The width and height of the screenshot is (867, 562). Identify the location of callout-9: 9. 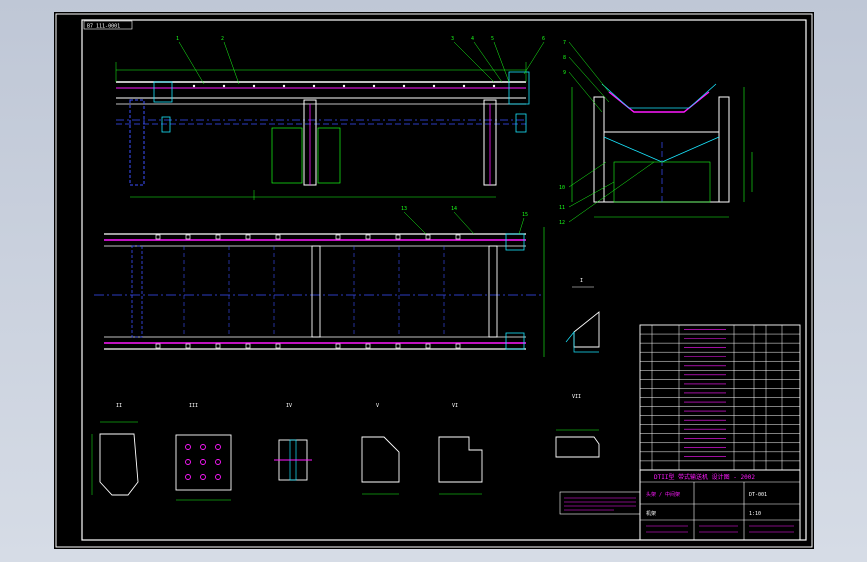
(564, 73).